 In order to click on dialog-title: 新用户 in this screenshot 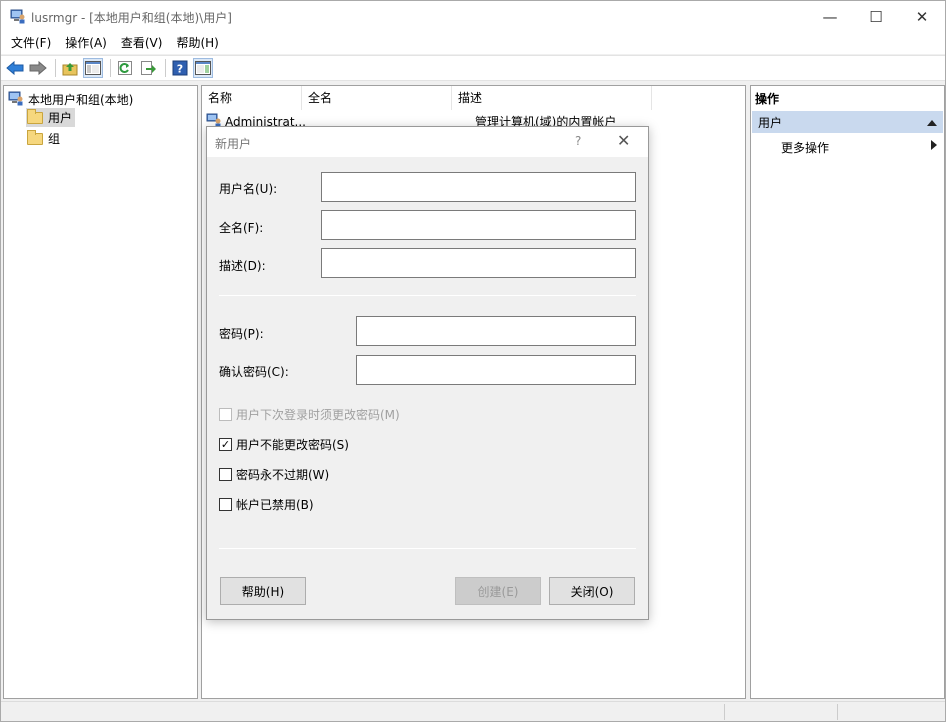, I will do `click(233, 144)`.